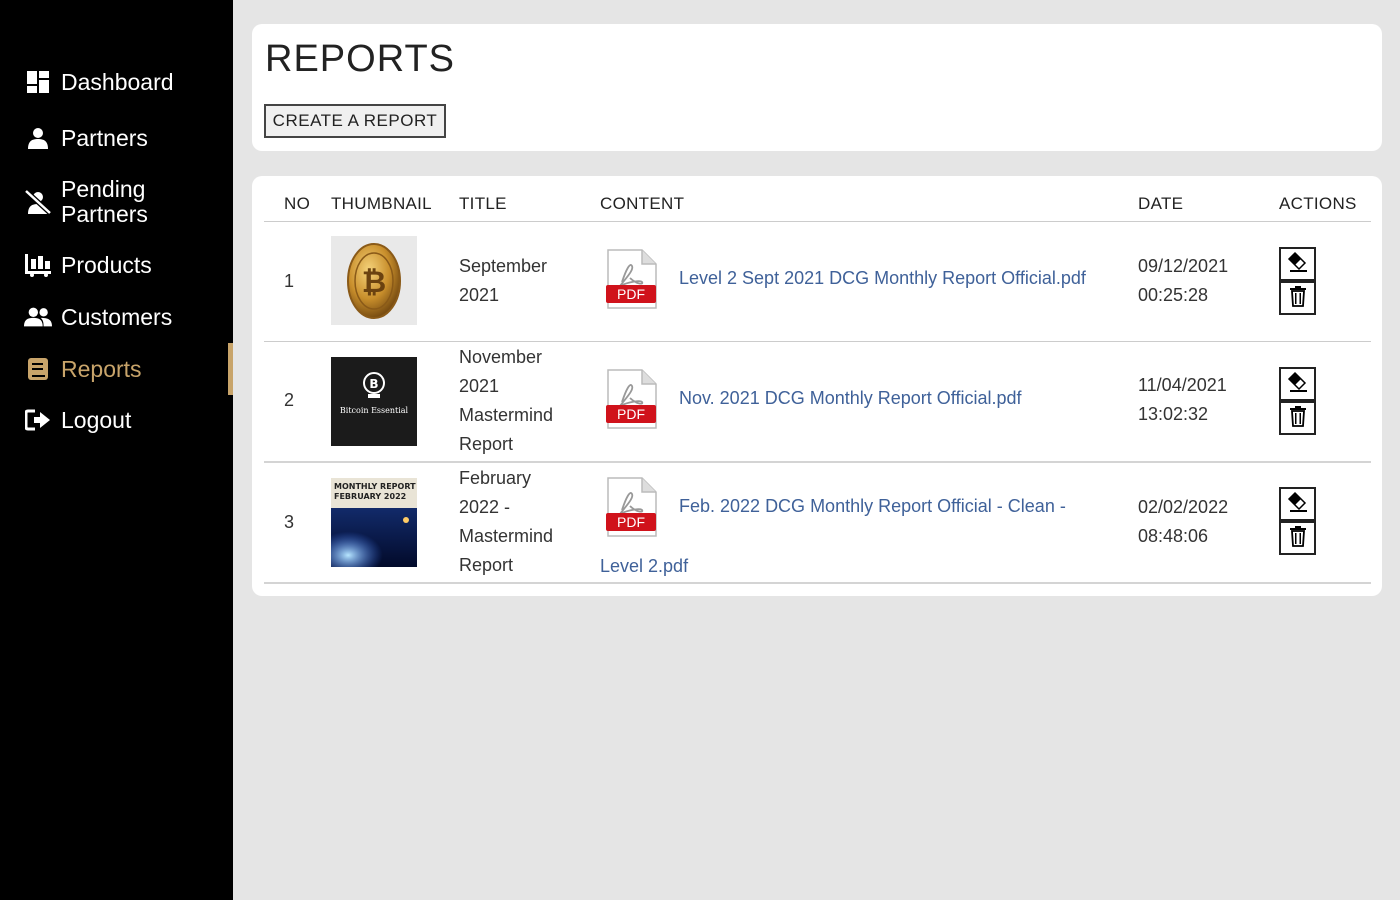 The width and height of the screenshot is (1400, 900). What do you see at coordinates (374, 522) in the screenshot?
I see `thumbnail-image: MONTHLY REPORT FEBRUARY 2022` at bounding box center [374, 522].